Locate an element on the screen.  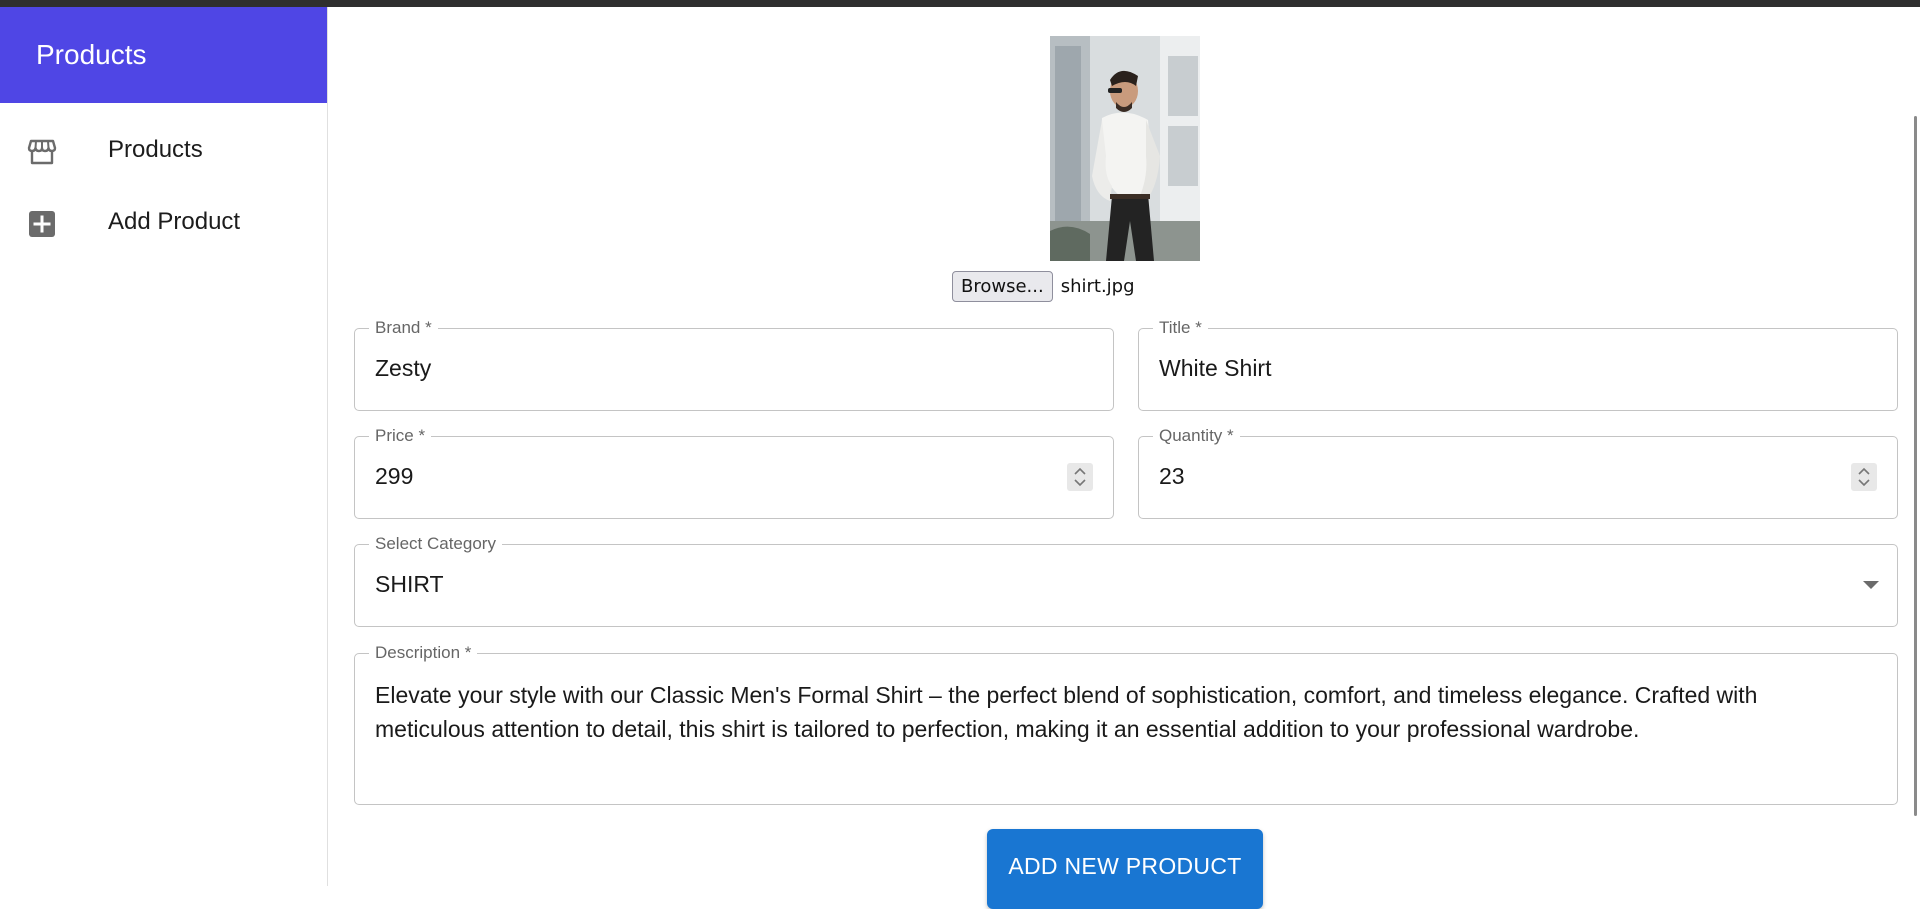
add-new-product-button: ADD NEW PRODUCT is located at coordinates (1125, 869).